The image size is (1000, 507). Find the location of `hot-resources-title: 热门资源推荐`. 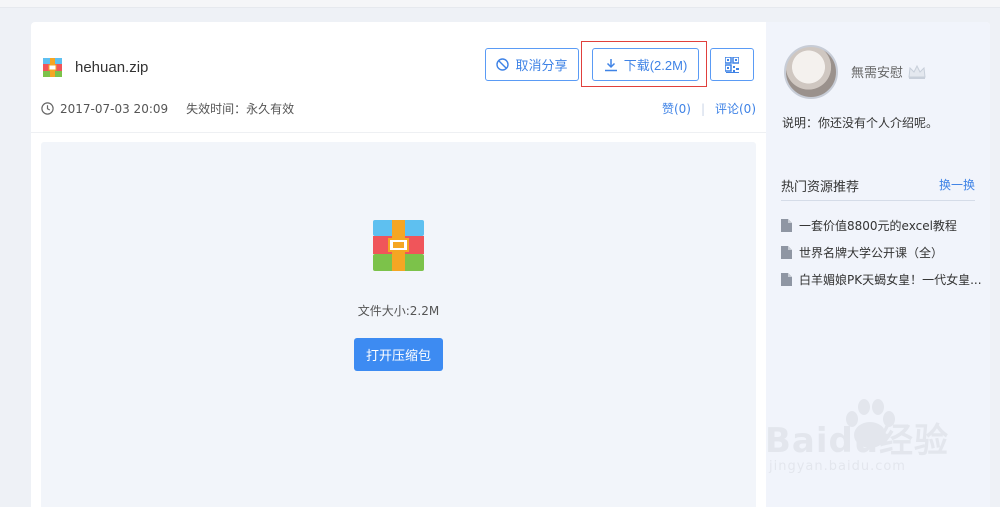

hot-resources-title: 热门资源推荐 is located at coordinates (820, 187).